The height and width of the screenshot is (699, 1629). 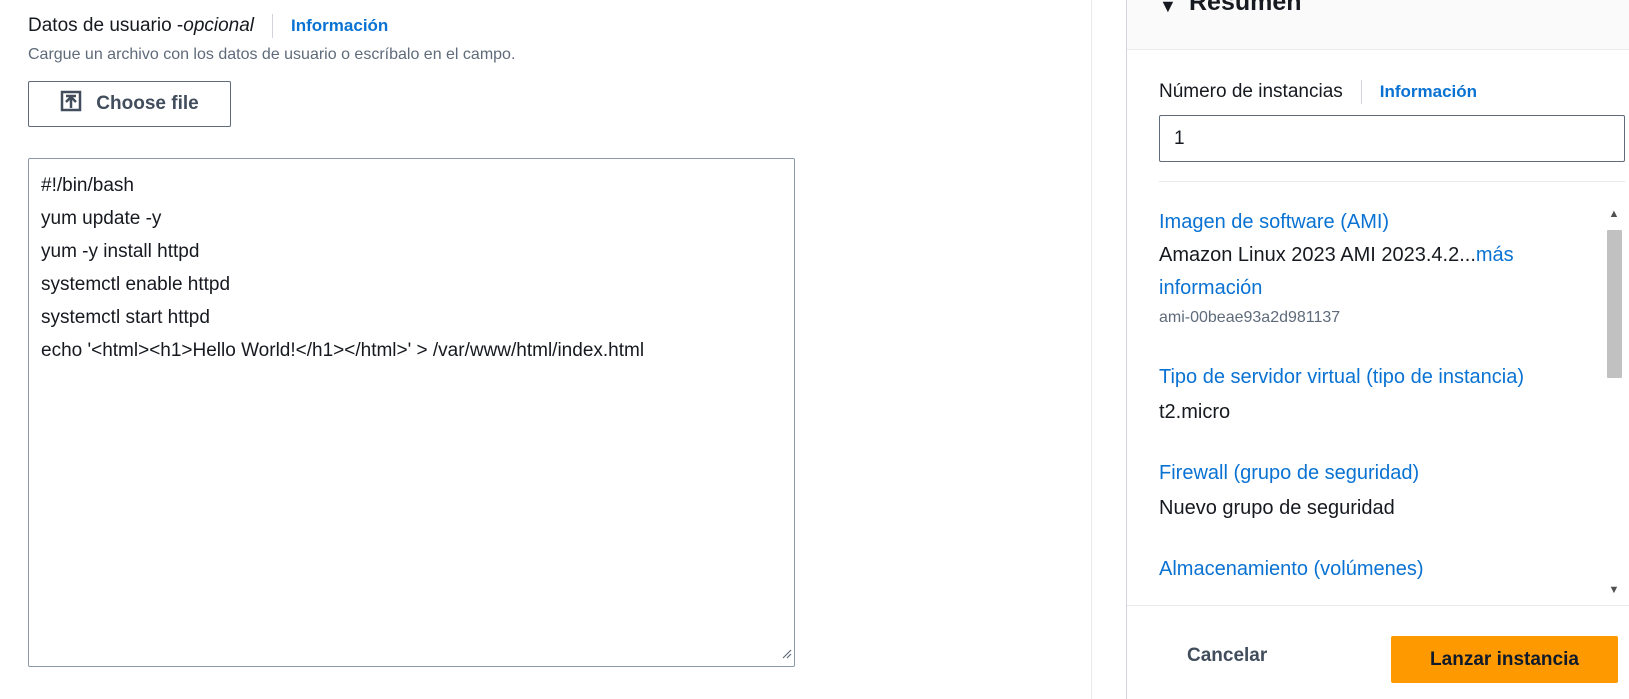 What do you see at coordinates (786, 655) in the screenshot?
I see `resize-handle-icon` at bounding box center [786, 655].